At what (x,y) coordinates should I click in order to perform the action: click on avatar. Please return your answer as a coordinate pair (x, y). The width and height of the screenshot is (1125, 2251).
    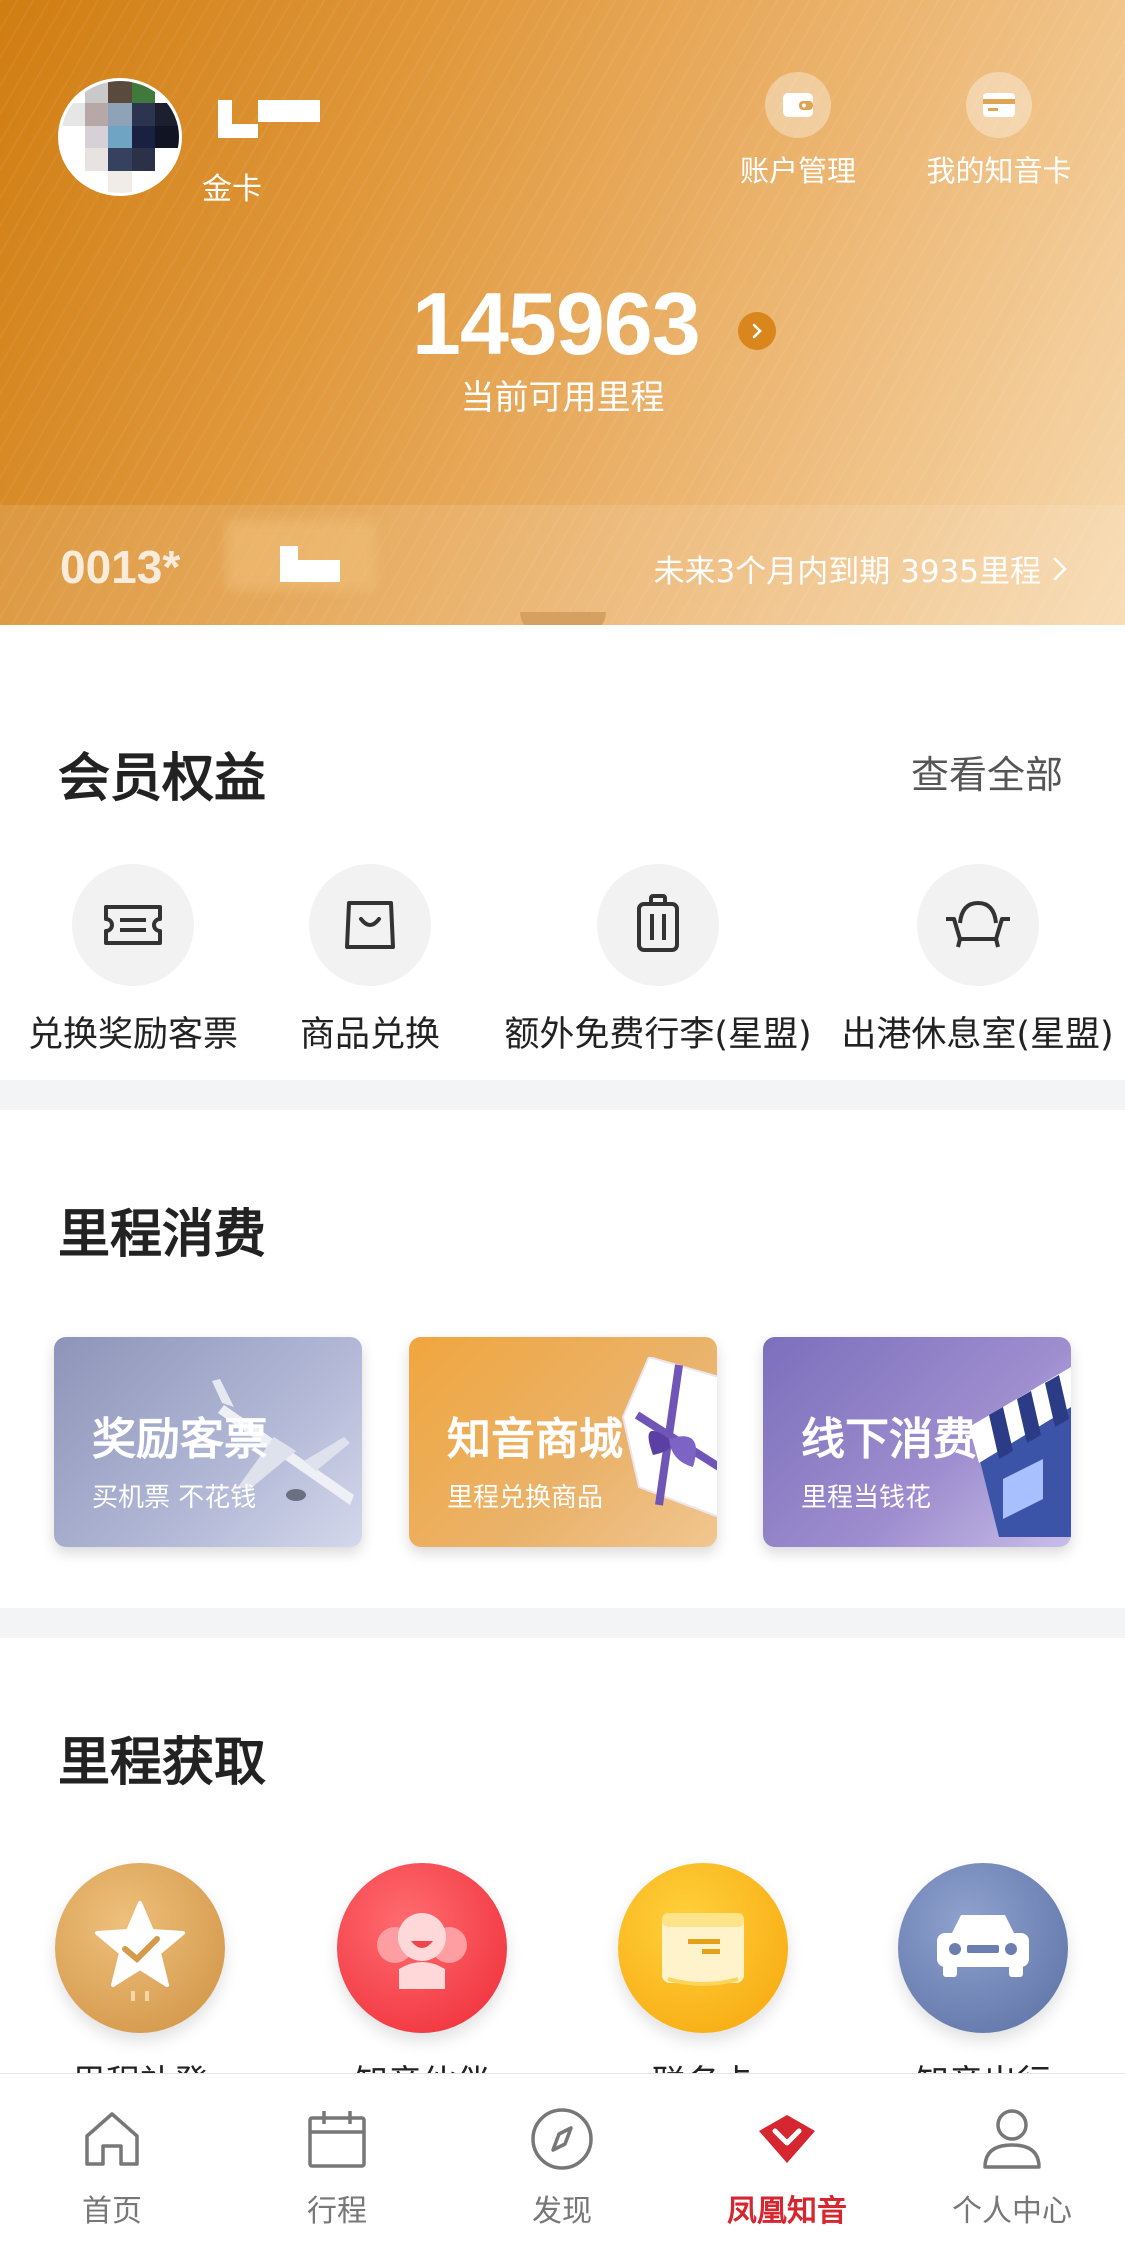
    Looking at the image, I should click on (120, 137).